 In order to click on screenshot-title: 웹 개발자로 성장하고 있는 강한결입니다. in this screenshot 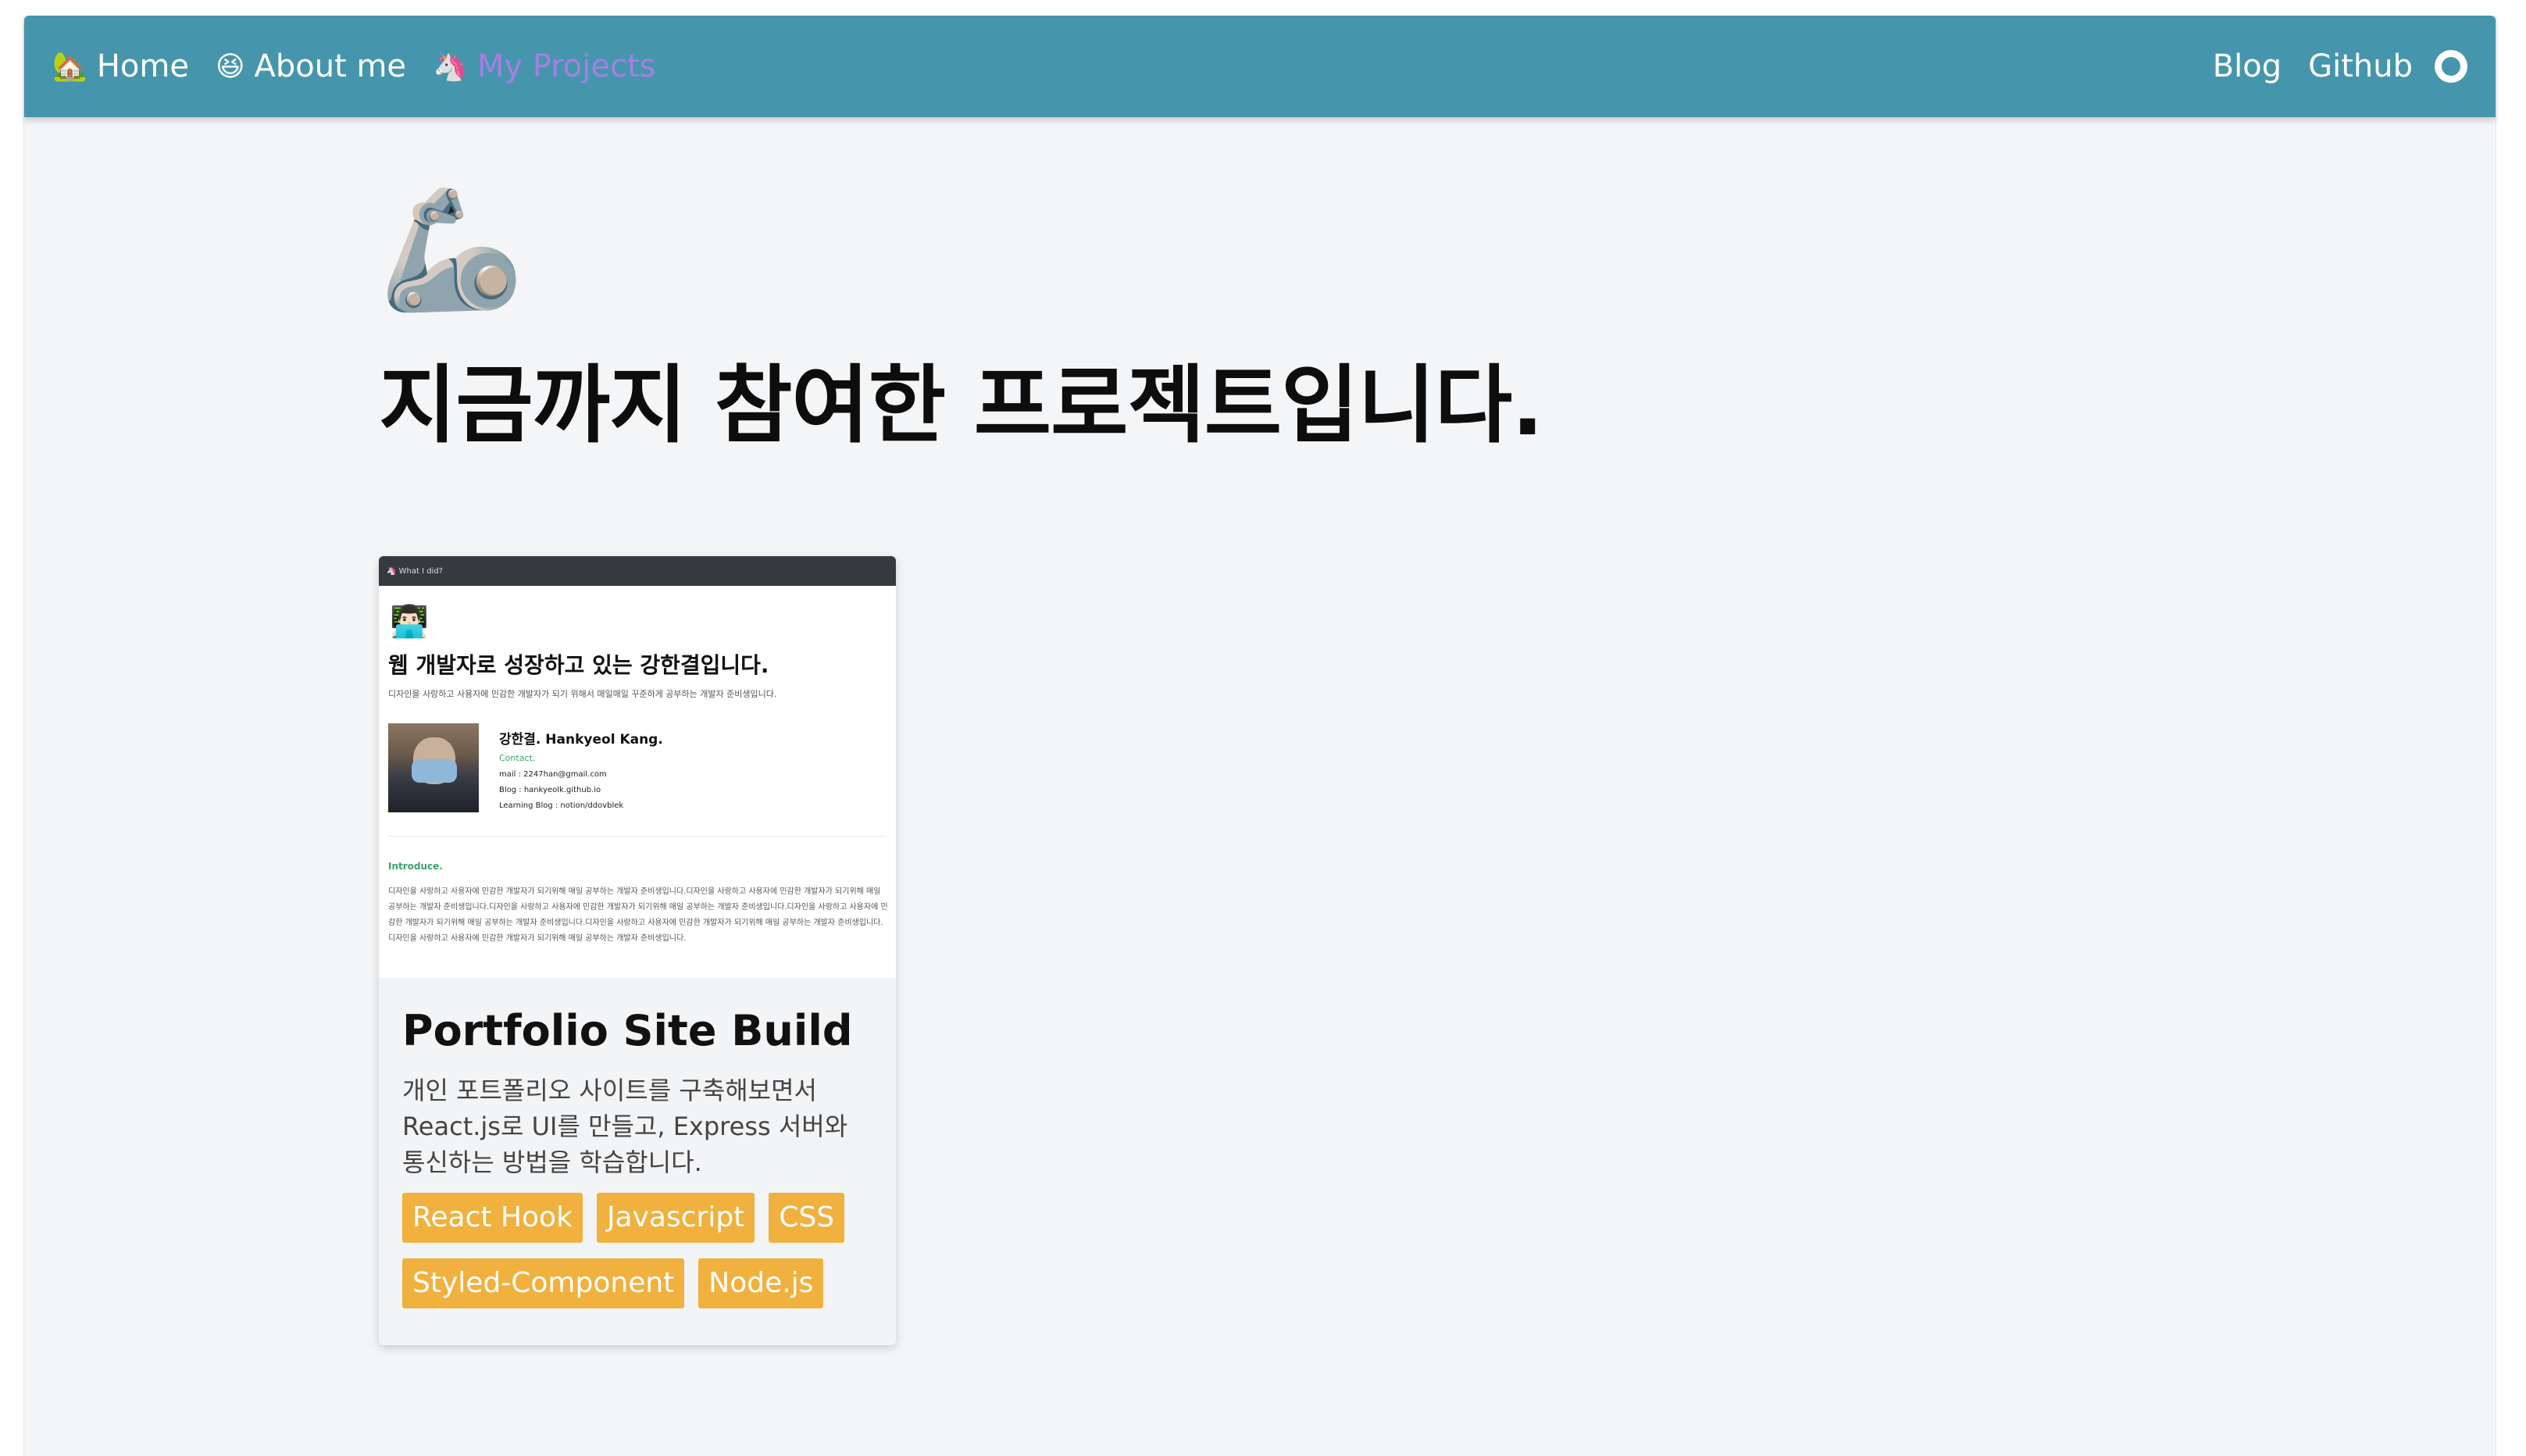, I will do `click(578, 665)`.